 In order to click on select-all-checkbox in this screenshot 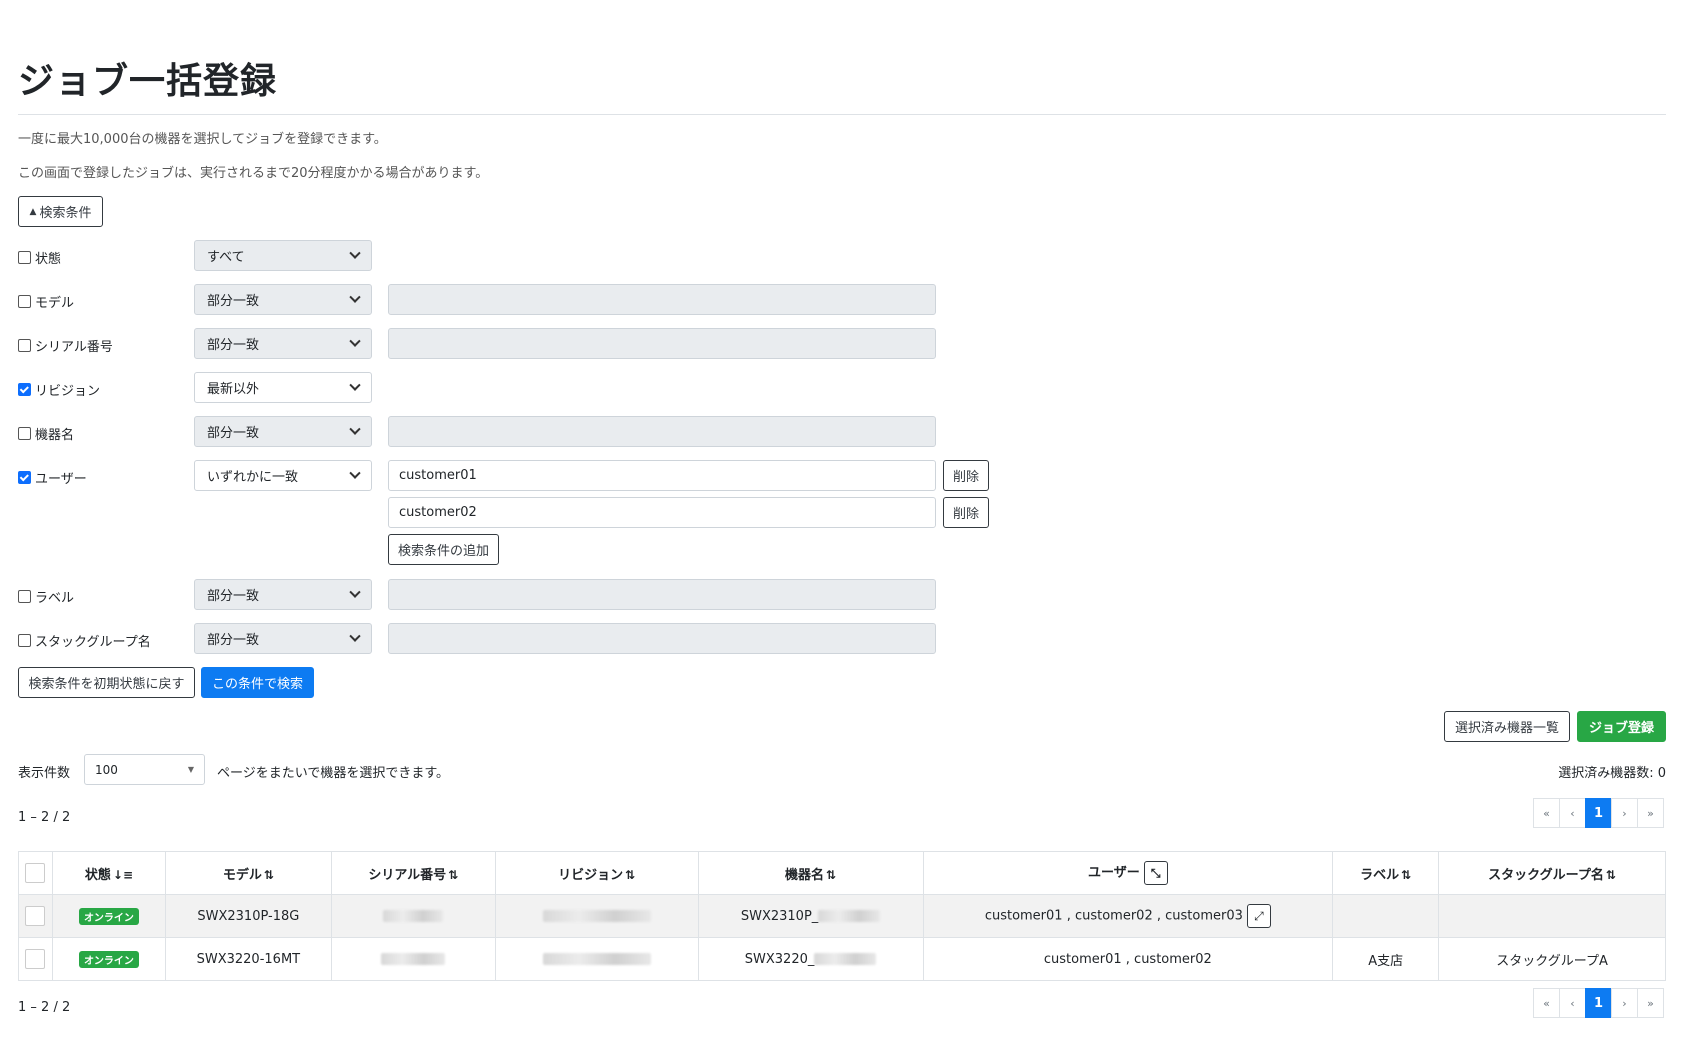, I will do `click(35, 873)`.